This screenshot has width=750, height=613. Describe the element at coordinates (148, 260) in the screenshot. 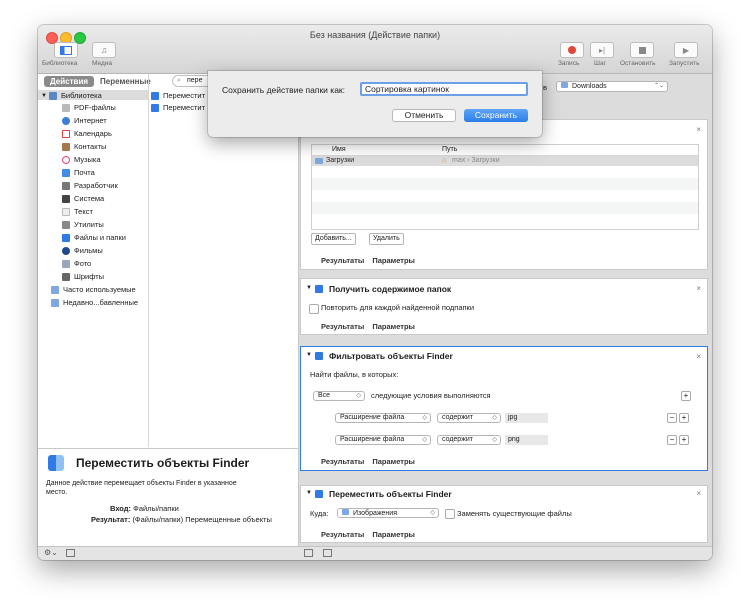

I see `column-divider` at that location.